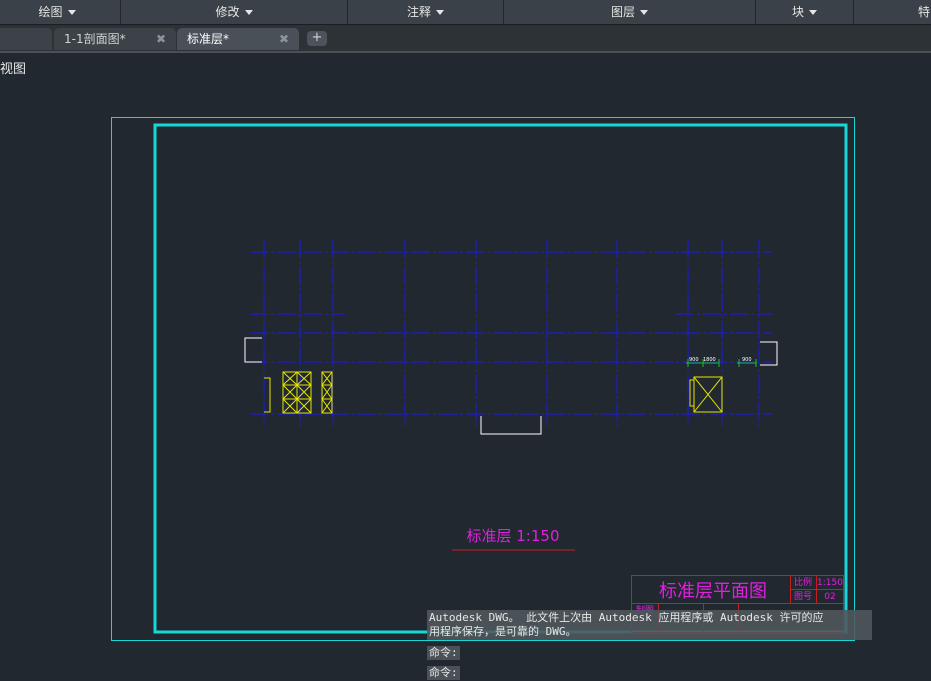  Describe the element at coordinates (513, 536) in the screenshot. I see `drawing-scale-label: 标准层 1:150` at that location.